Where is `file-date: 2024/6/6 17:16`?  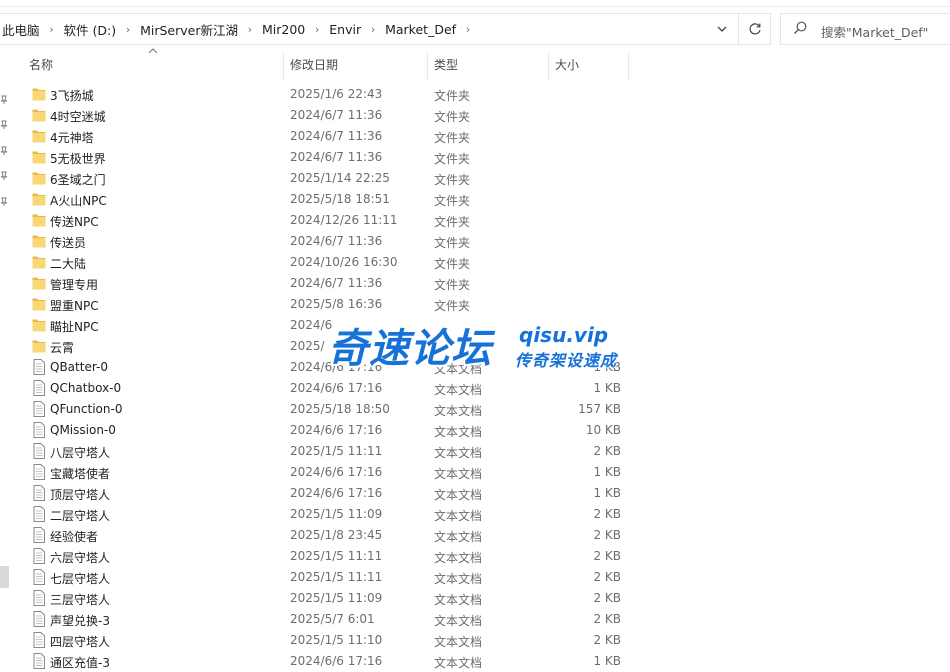
file-date: 2024/6/6 17:16 is located at coordinates (336, 430).